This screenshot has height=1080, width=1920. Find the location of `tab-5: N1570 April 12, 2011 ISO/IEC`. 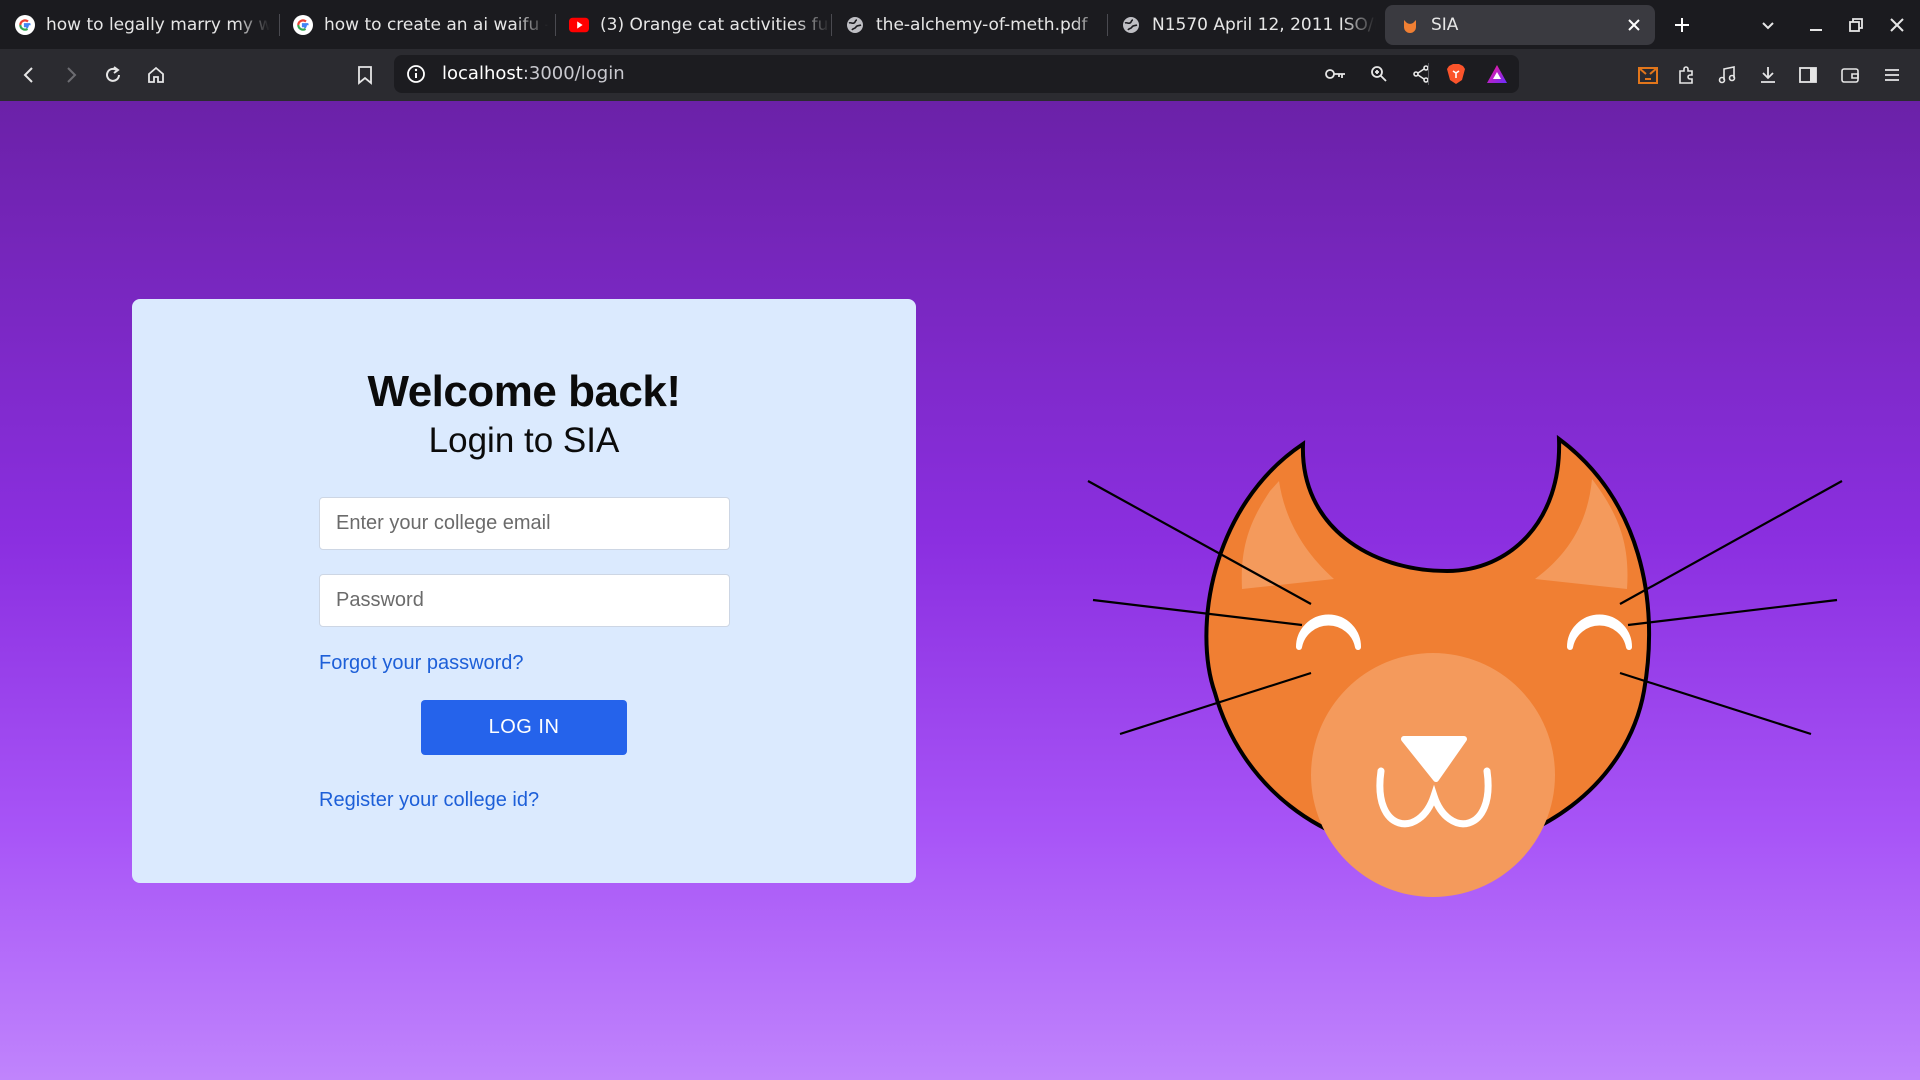

tab-5: N1570 April 12, 2011 ISO/IEC is located at coordinates (1241, 25).